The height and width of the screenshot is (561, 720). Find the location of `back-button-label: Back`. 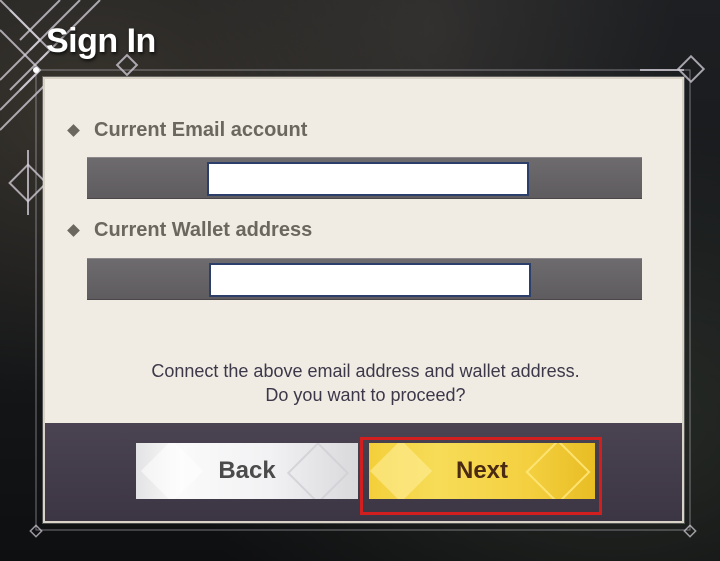

back-button-label: Back is located at coordinates (247, 470).